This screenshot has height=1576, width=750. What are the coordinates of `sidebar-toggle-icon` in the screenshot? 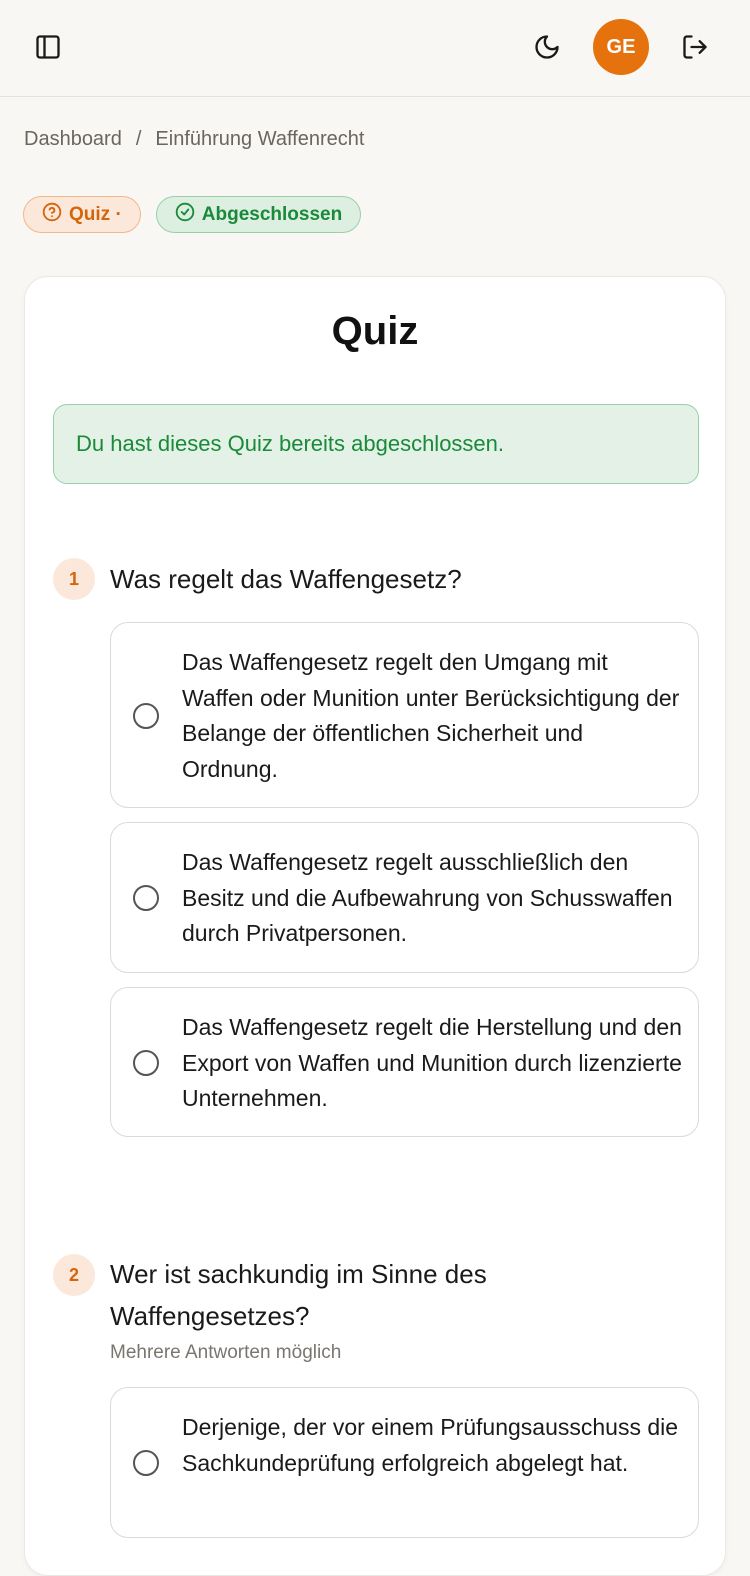 It's located at (48, 47).